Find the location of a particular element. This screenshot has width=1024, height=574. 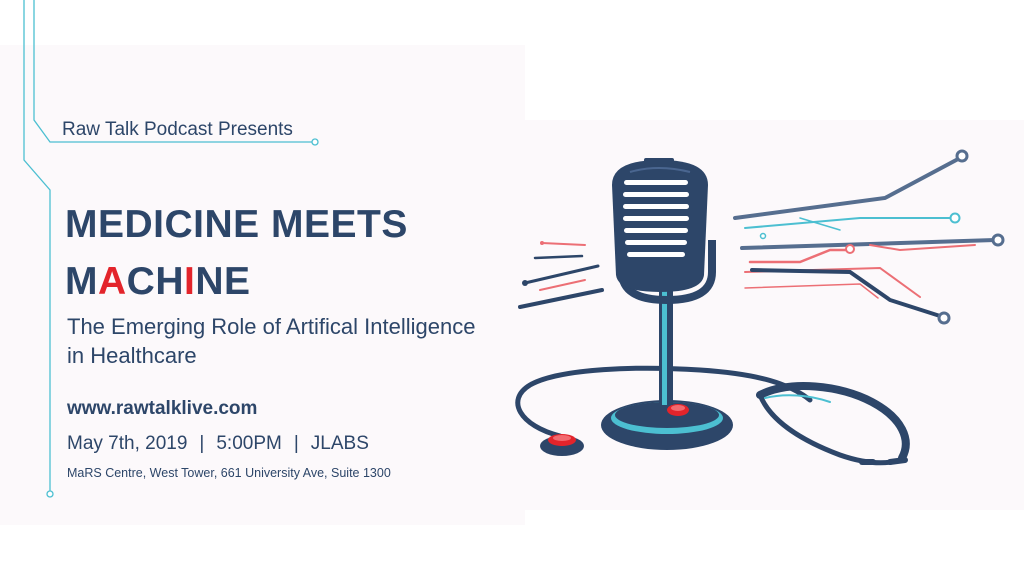

title-letter-i-highlight: I is located at coordinates (190, 281).